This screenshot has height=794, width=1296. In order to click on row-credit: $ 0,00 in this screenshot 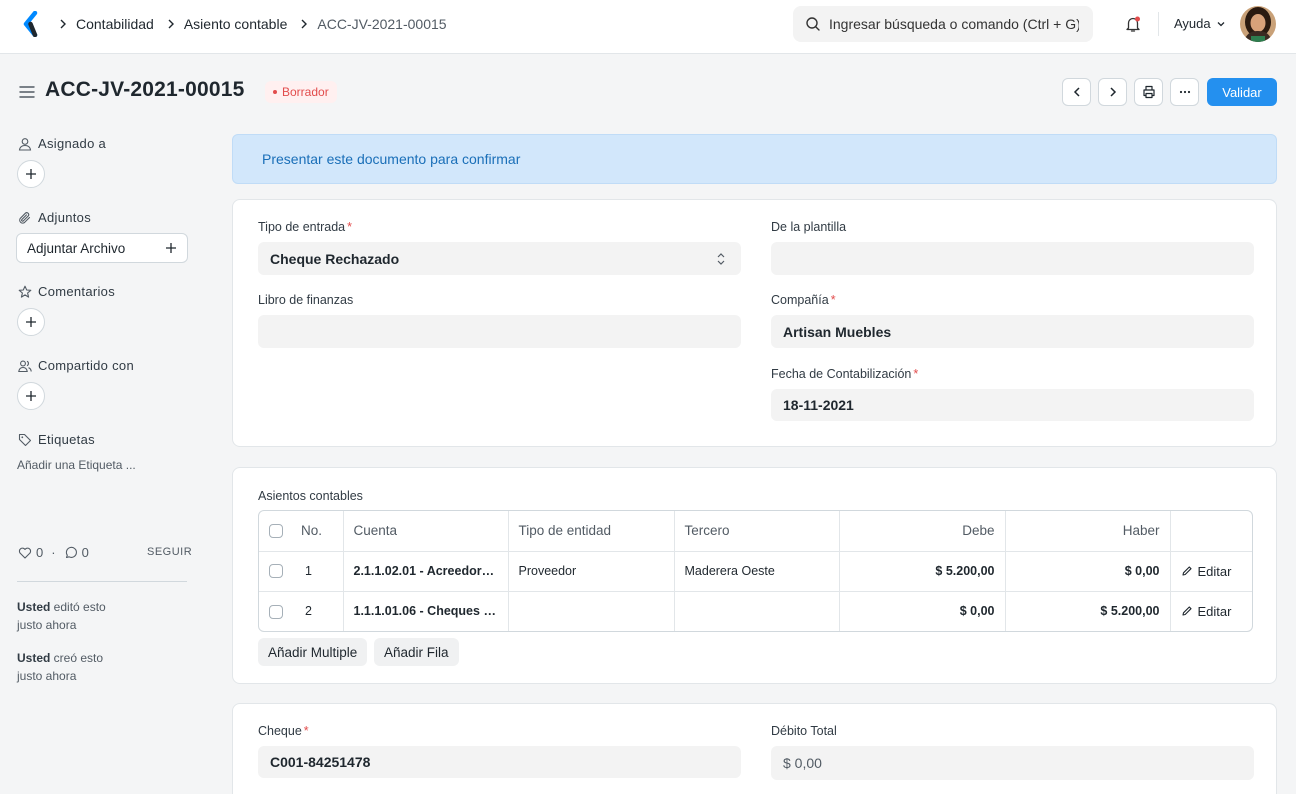, I will do `click(1088, 571)`.